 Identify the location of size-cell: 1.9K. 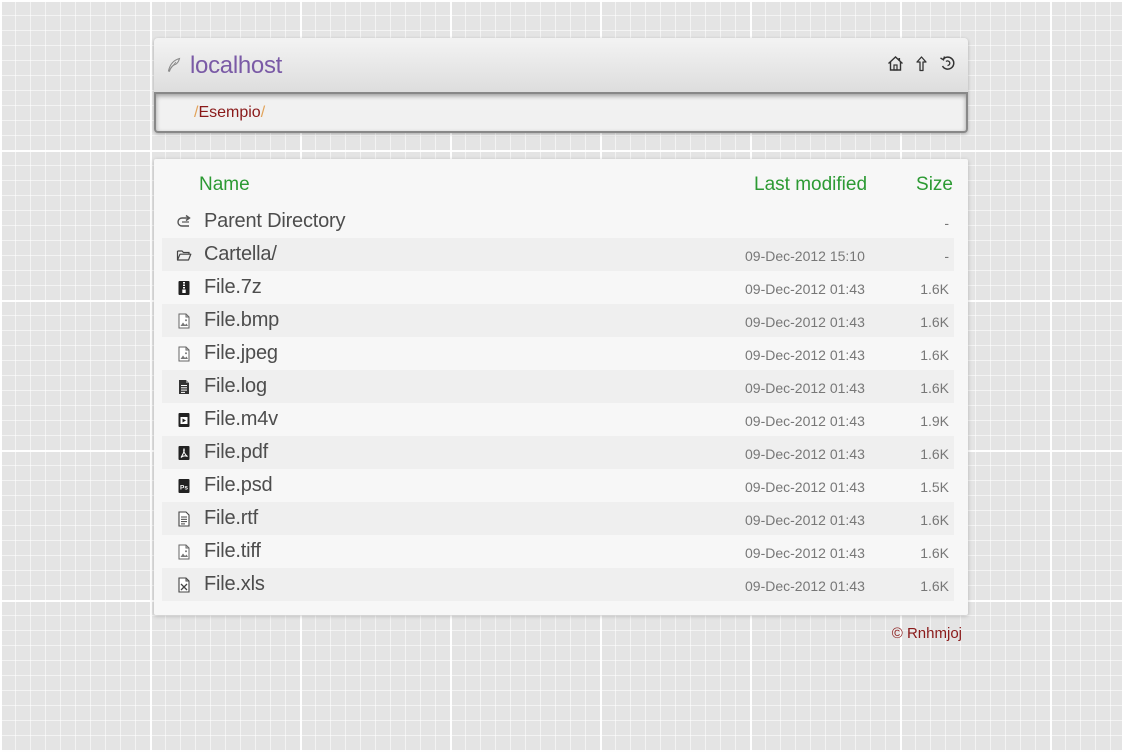
(934, 421).